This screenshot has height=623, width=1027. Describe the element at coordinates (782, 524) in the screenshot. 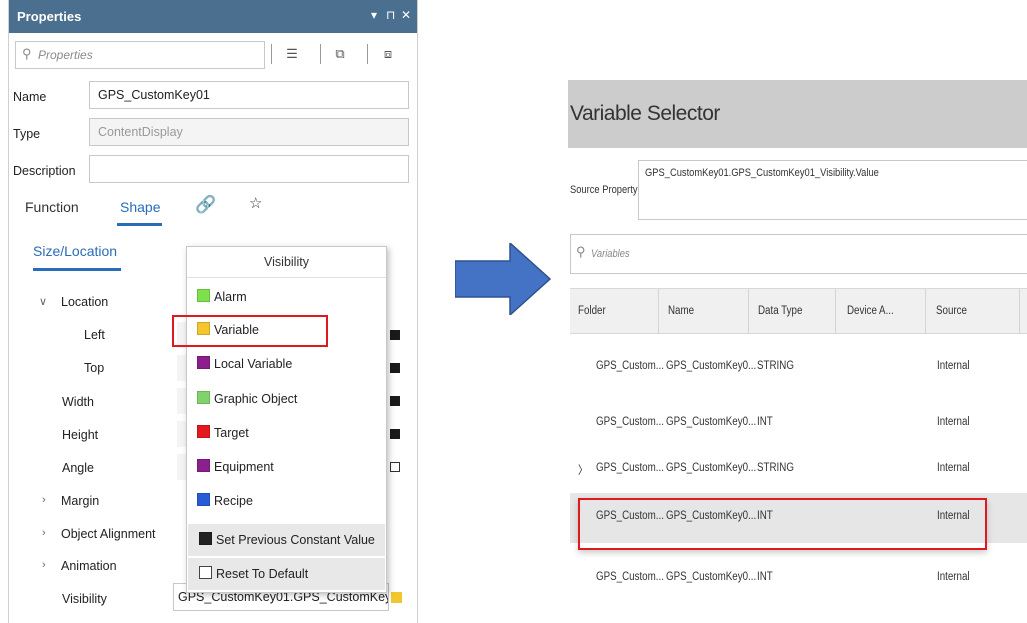

I see `selected-row-highlight-box` at that location.